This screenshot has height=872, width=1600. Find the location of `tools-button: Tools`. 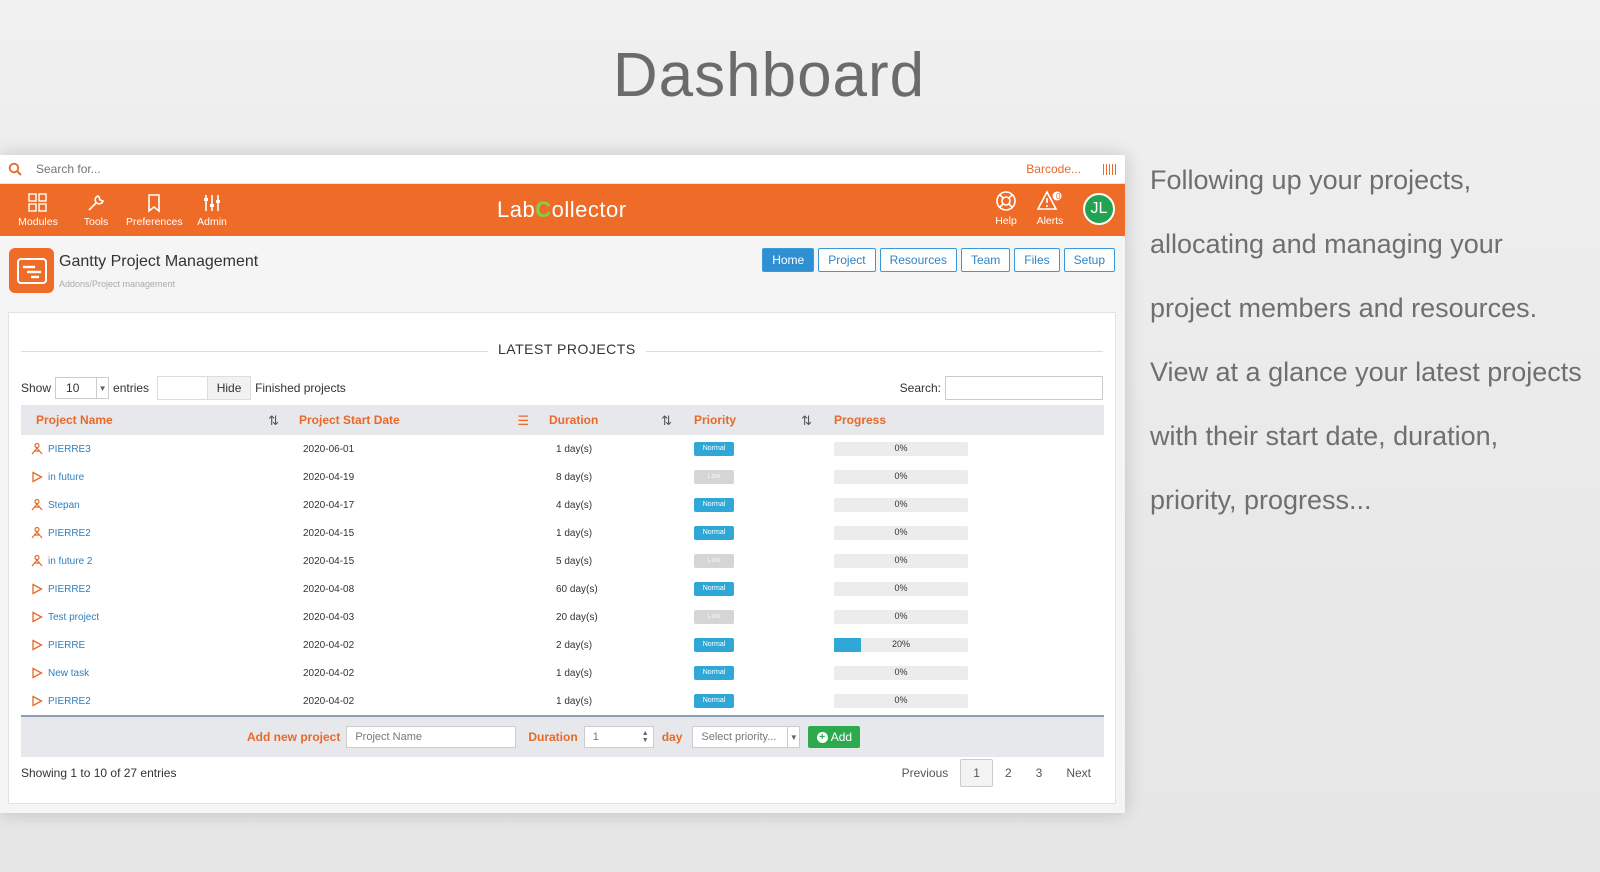

tools-button: Tools is located at coordinates (96, 210).